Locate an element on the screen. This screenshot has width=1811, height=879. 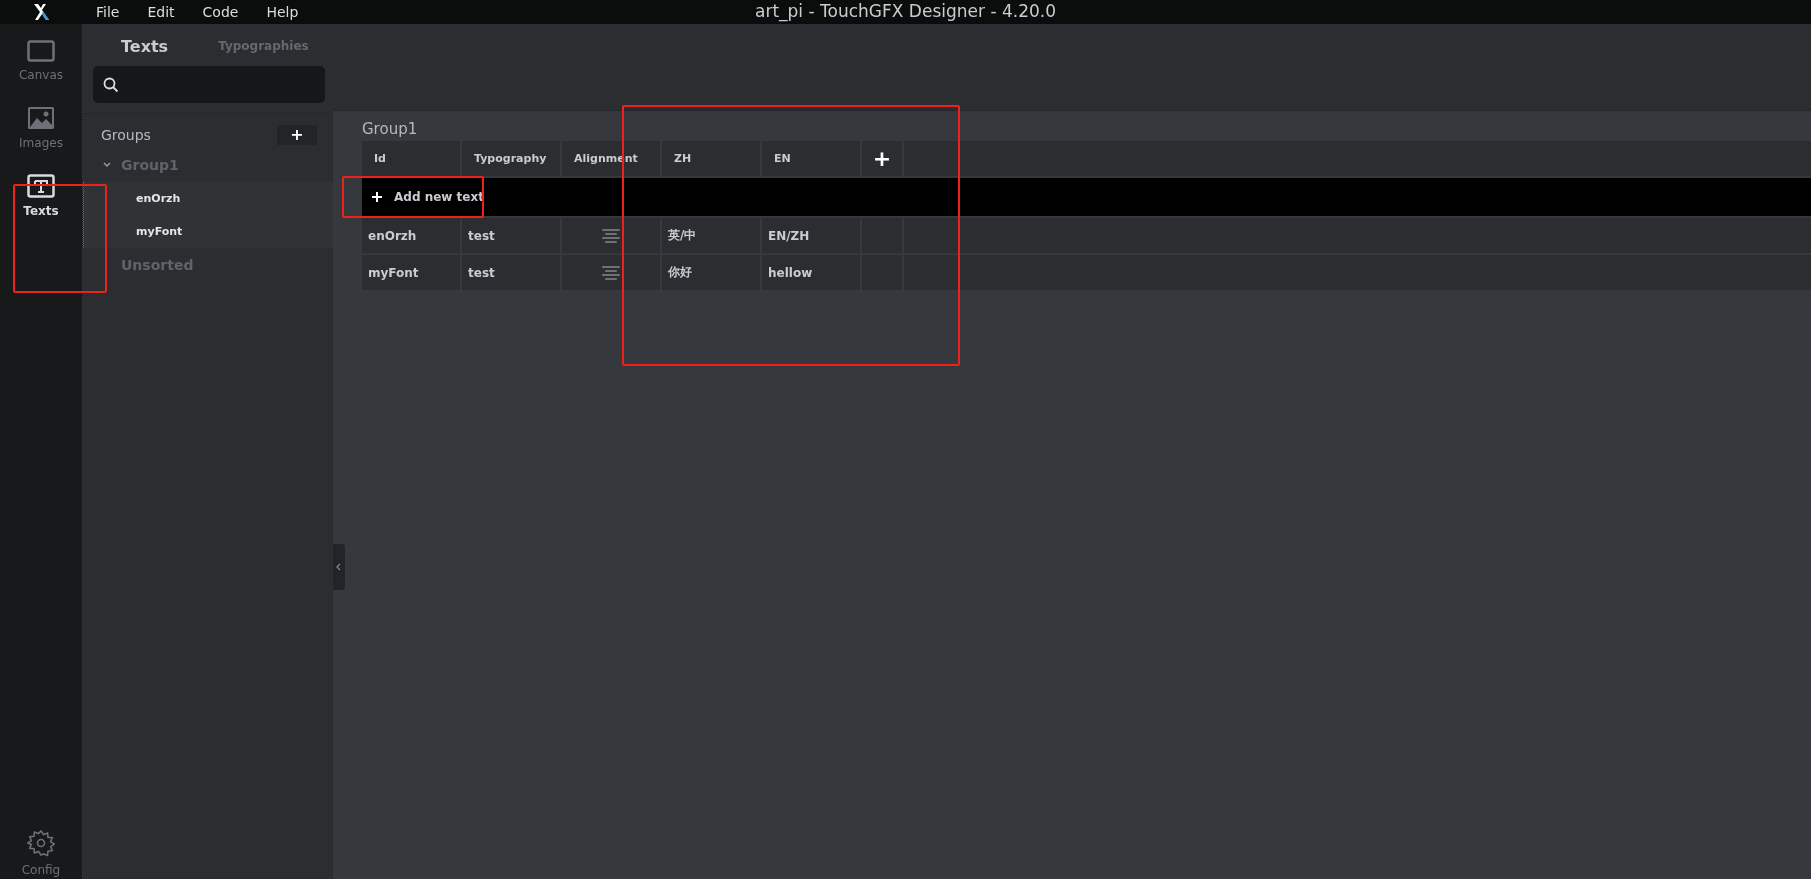
text-icon is located at coordinates (41, 186).